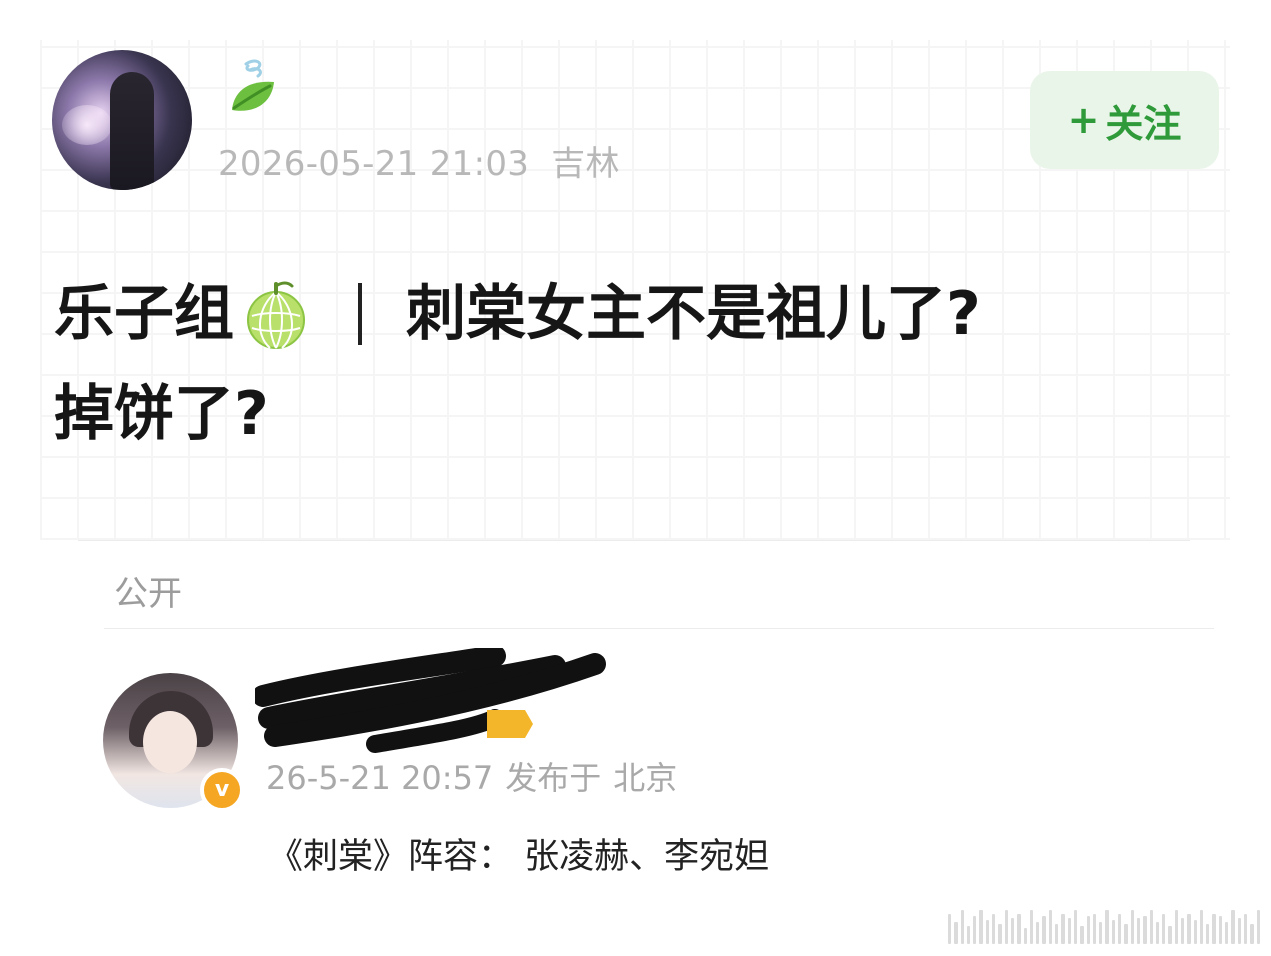 The height and width of the screenshot is (956, 1271). Describe the element at coordinates (148, 594) in the screenshot. I see `visibility-label: 公开` at that location.